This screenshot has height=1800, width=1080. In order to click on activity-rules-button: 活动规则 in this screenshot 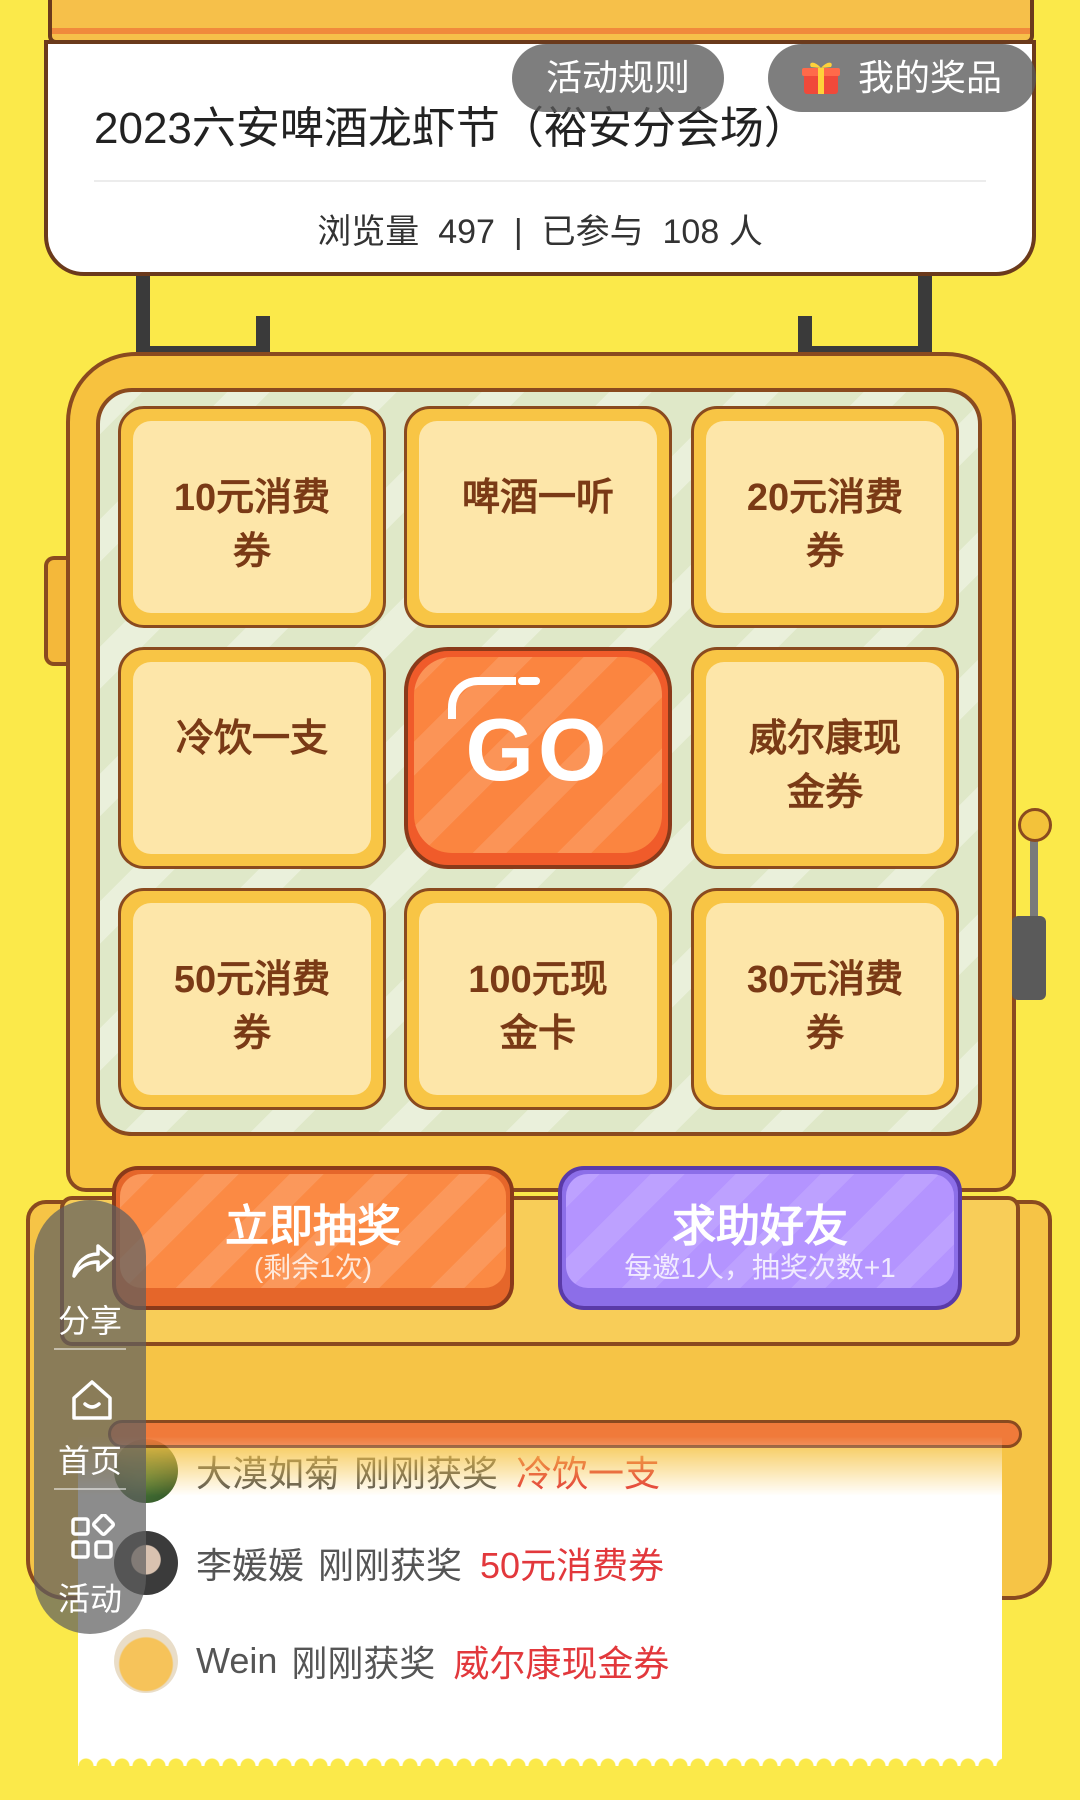, I will do `click(618, 78)`.